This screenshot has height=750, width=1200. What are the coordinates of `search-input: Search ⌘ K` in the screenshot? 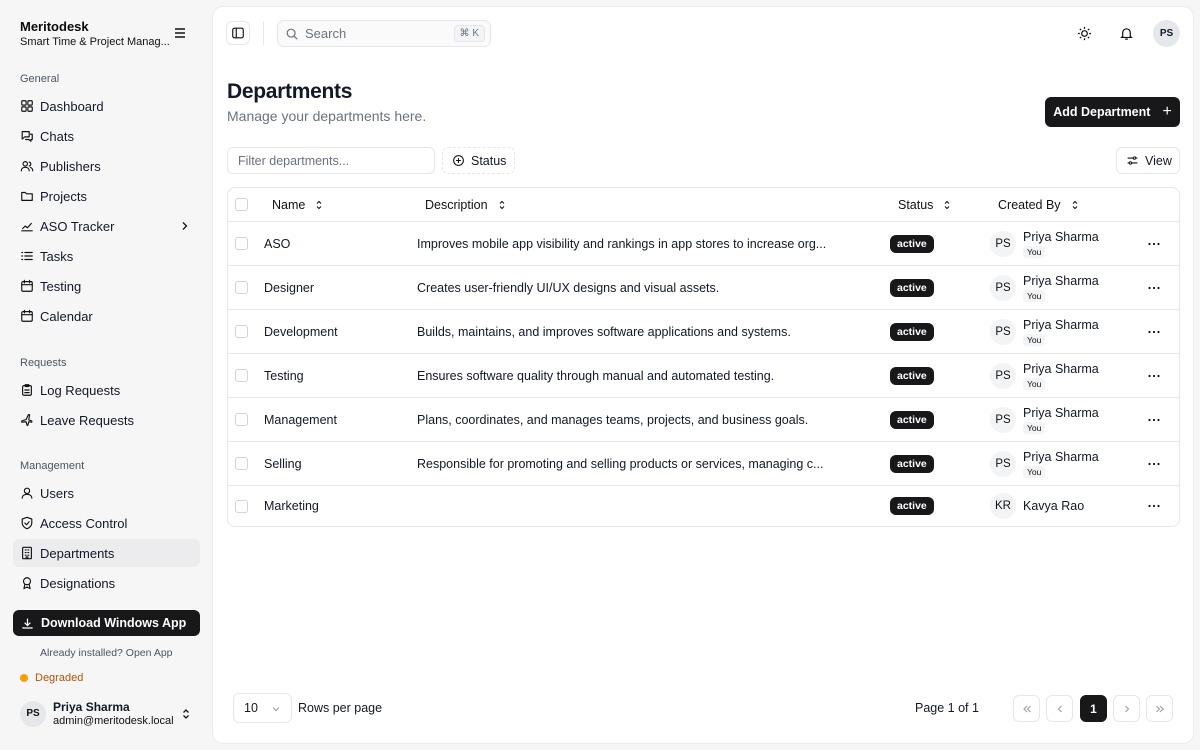 It's located at (384, 33).